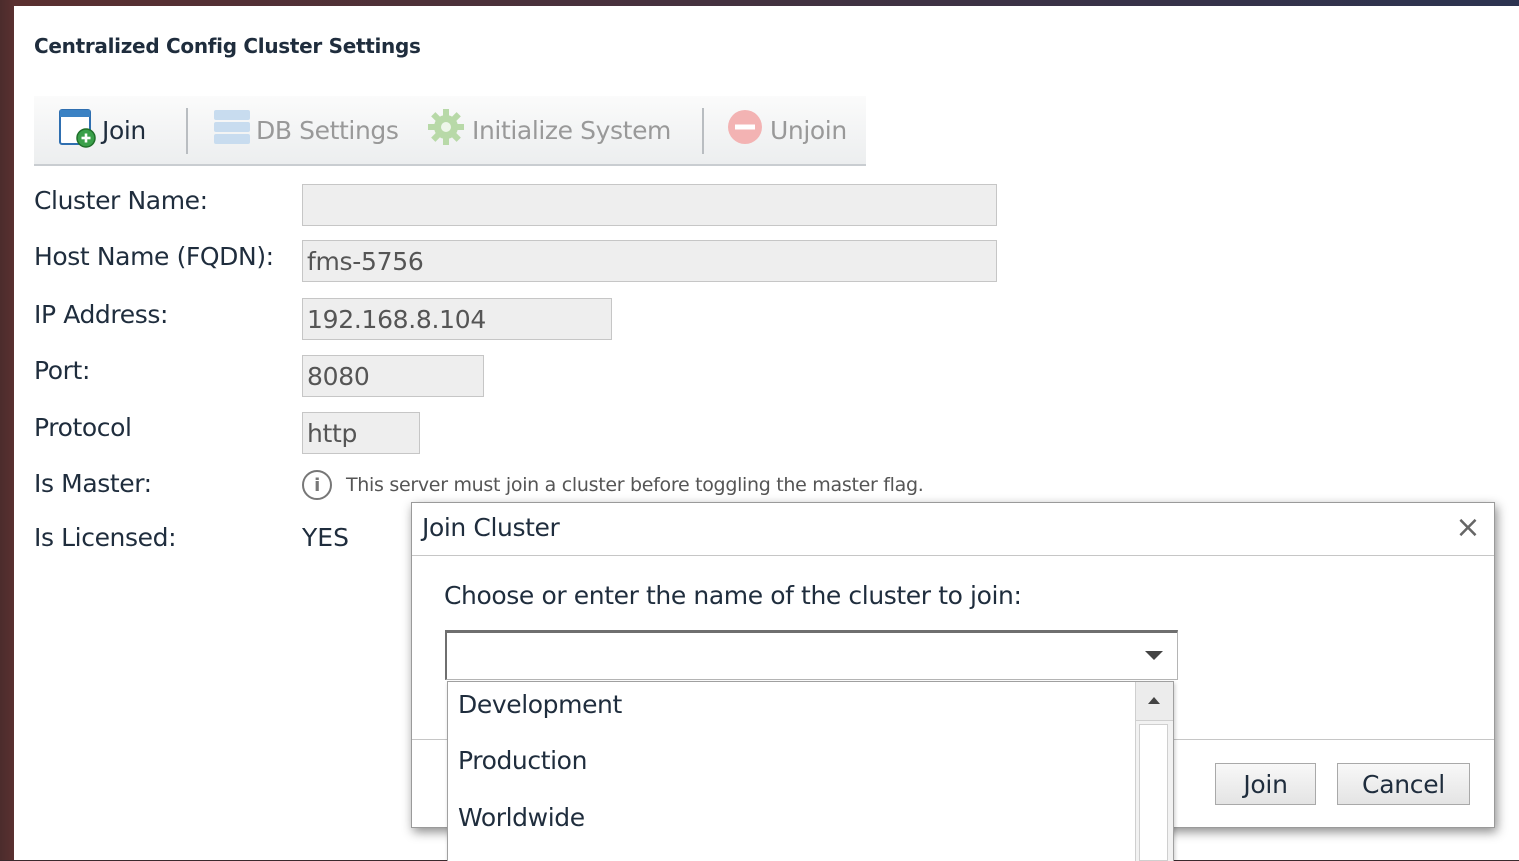  What do you see at coordinates (1403, 784) in the screenshot?
I see `cancel-button: Cancel` at bounding box center [1403, 784].